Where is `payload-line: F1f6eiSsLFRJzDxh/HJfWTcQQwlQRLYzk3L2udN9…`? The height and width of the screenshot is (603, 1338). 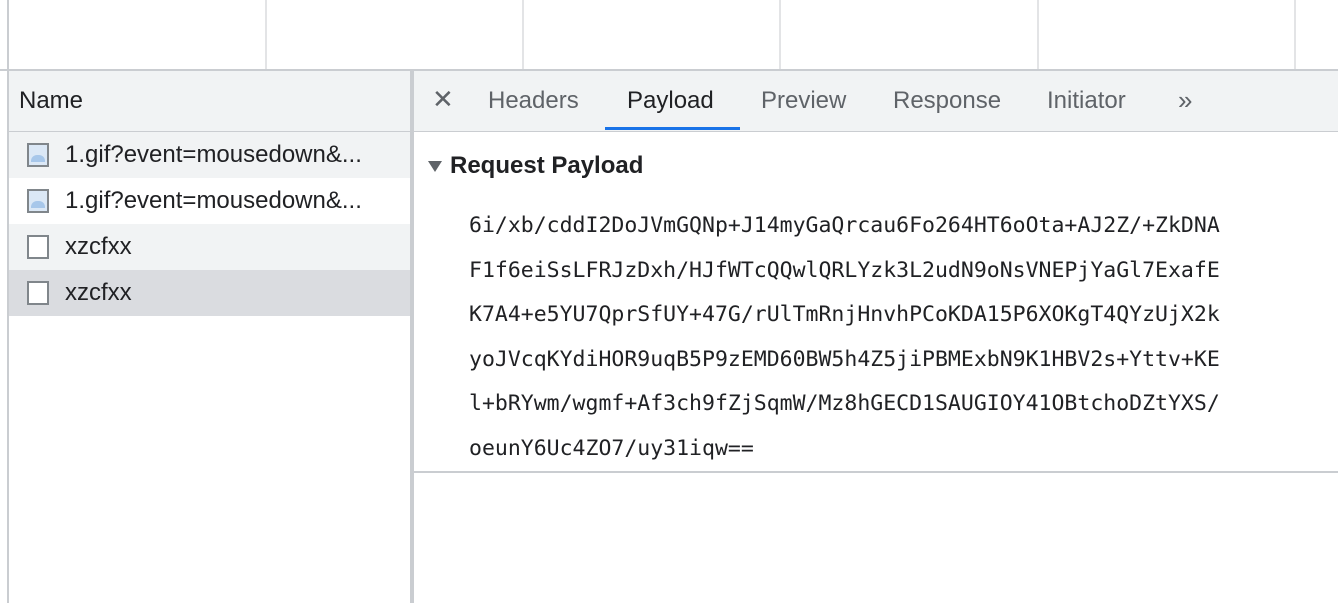
payload-line: F1f6eiSsLFRJzDxh/HJfWTcQQwlQRLYzk3L2udN9… is located at coordinates (844, 270).